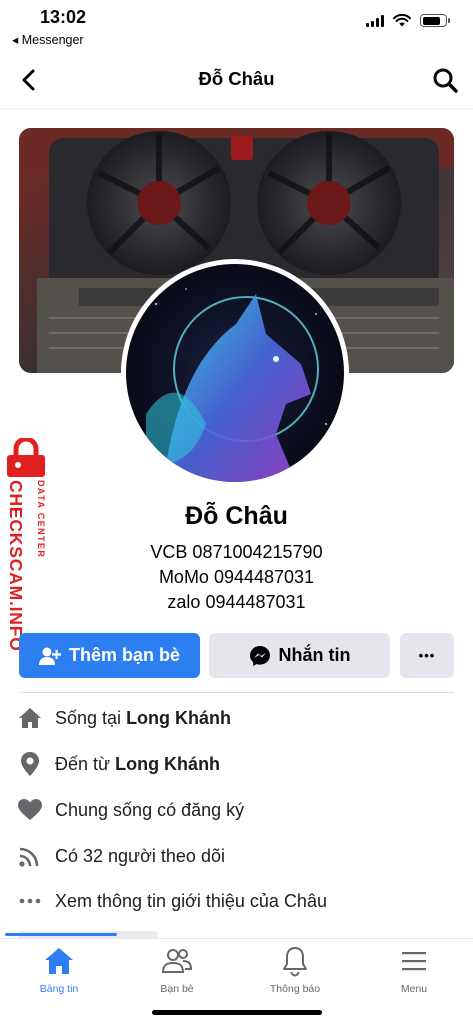  I want to click on profile-name: Đỗ Châu, so click(236, 516).